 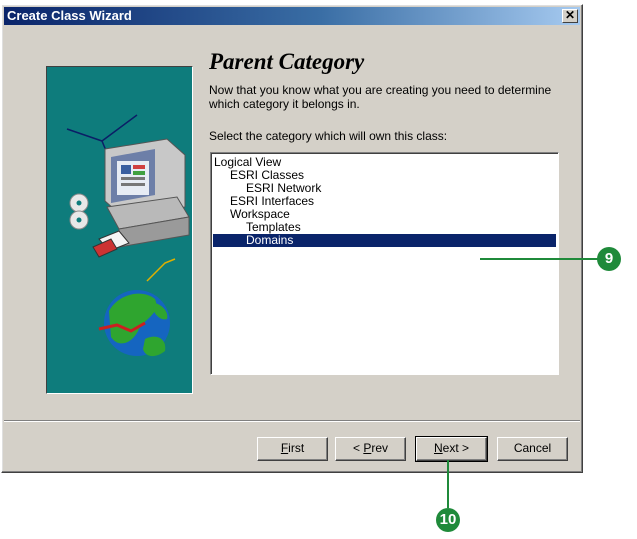 What do you see at coordinates (292, 16) in the screenshot?
I see `title-bar: Create Class Wizard ✕` at bounding box center [292, 16].